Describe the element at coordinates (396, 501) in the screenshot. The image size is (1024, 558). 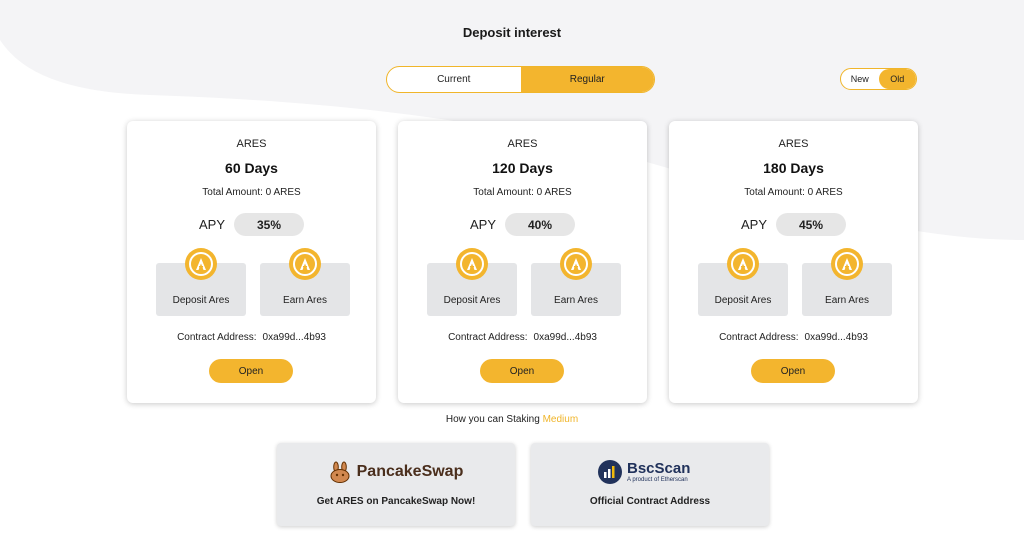
I see `pancakeswap-caption: Get ARES on PancakeSwap Now!` at that location.